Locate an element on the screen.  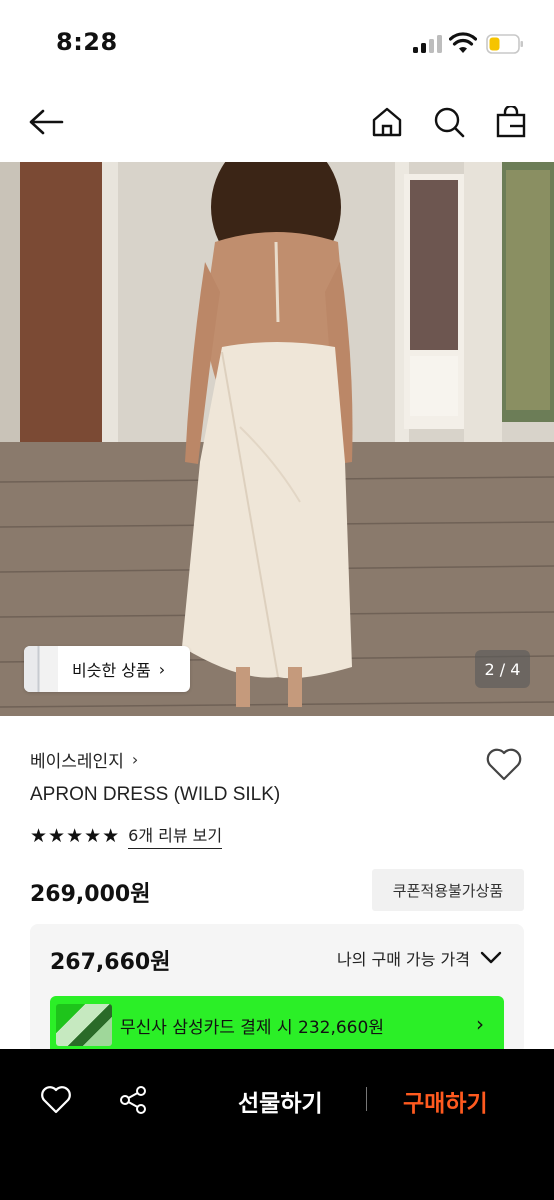
my-purchase-price: 267,660원 is located at coordinates (110, 962).